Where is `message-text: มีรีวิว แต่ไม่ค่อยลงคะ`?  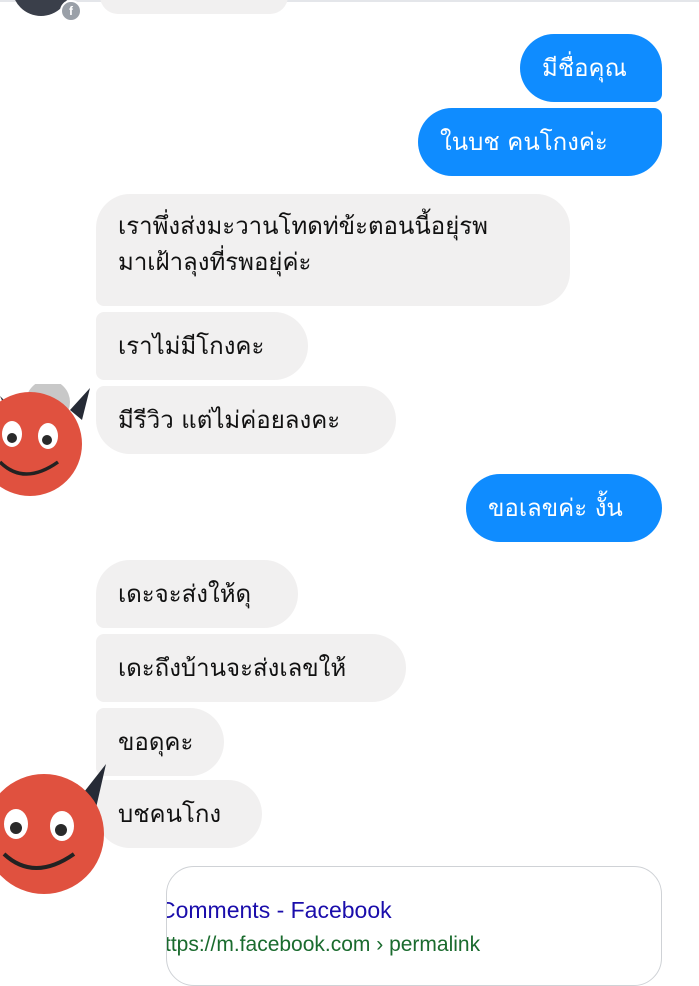
message-text: มีรีวิว แต่ไม่ค่อยลงคะ is located at coordinates (229, 420).